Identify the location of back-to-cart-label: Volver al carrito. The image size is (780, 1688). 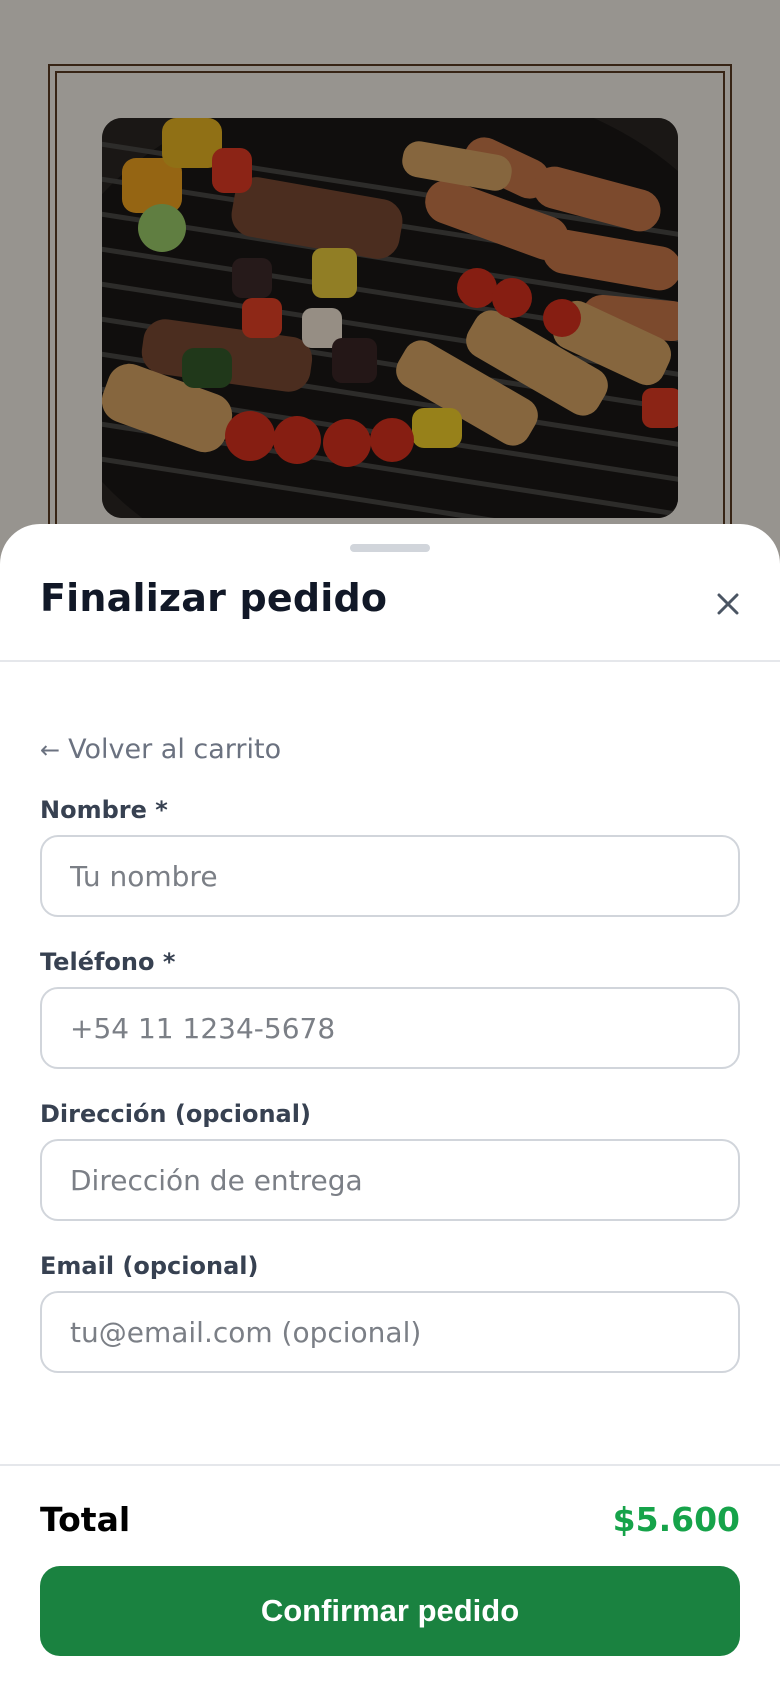
(175, 749).